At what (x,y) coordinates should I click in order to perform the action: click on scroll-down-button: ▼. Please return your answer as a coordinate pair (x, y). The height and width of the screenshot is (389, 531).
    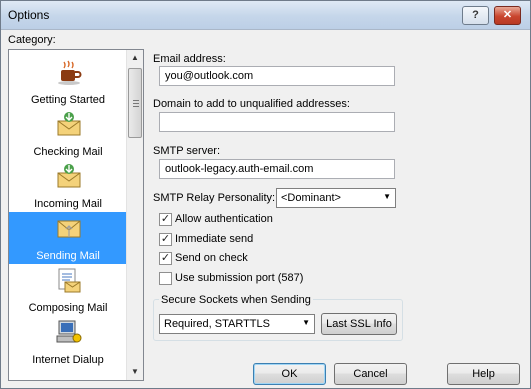
    Looking at the image, I should click on (135, 372).